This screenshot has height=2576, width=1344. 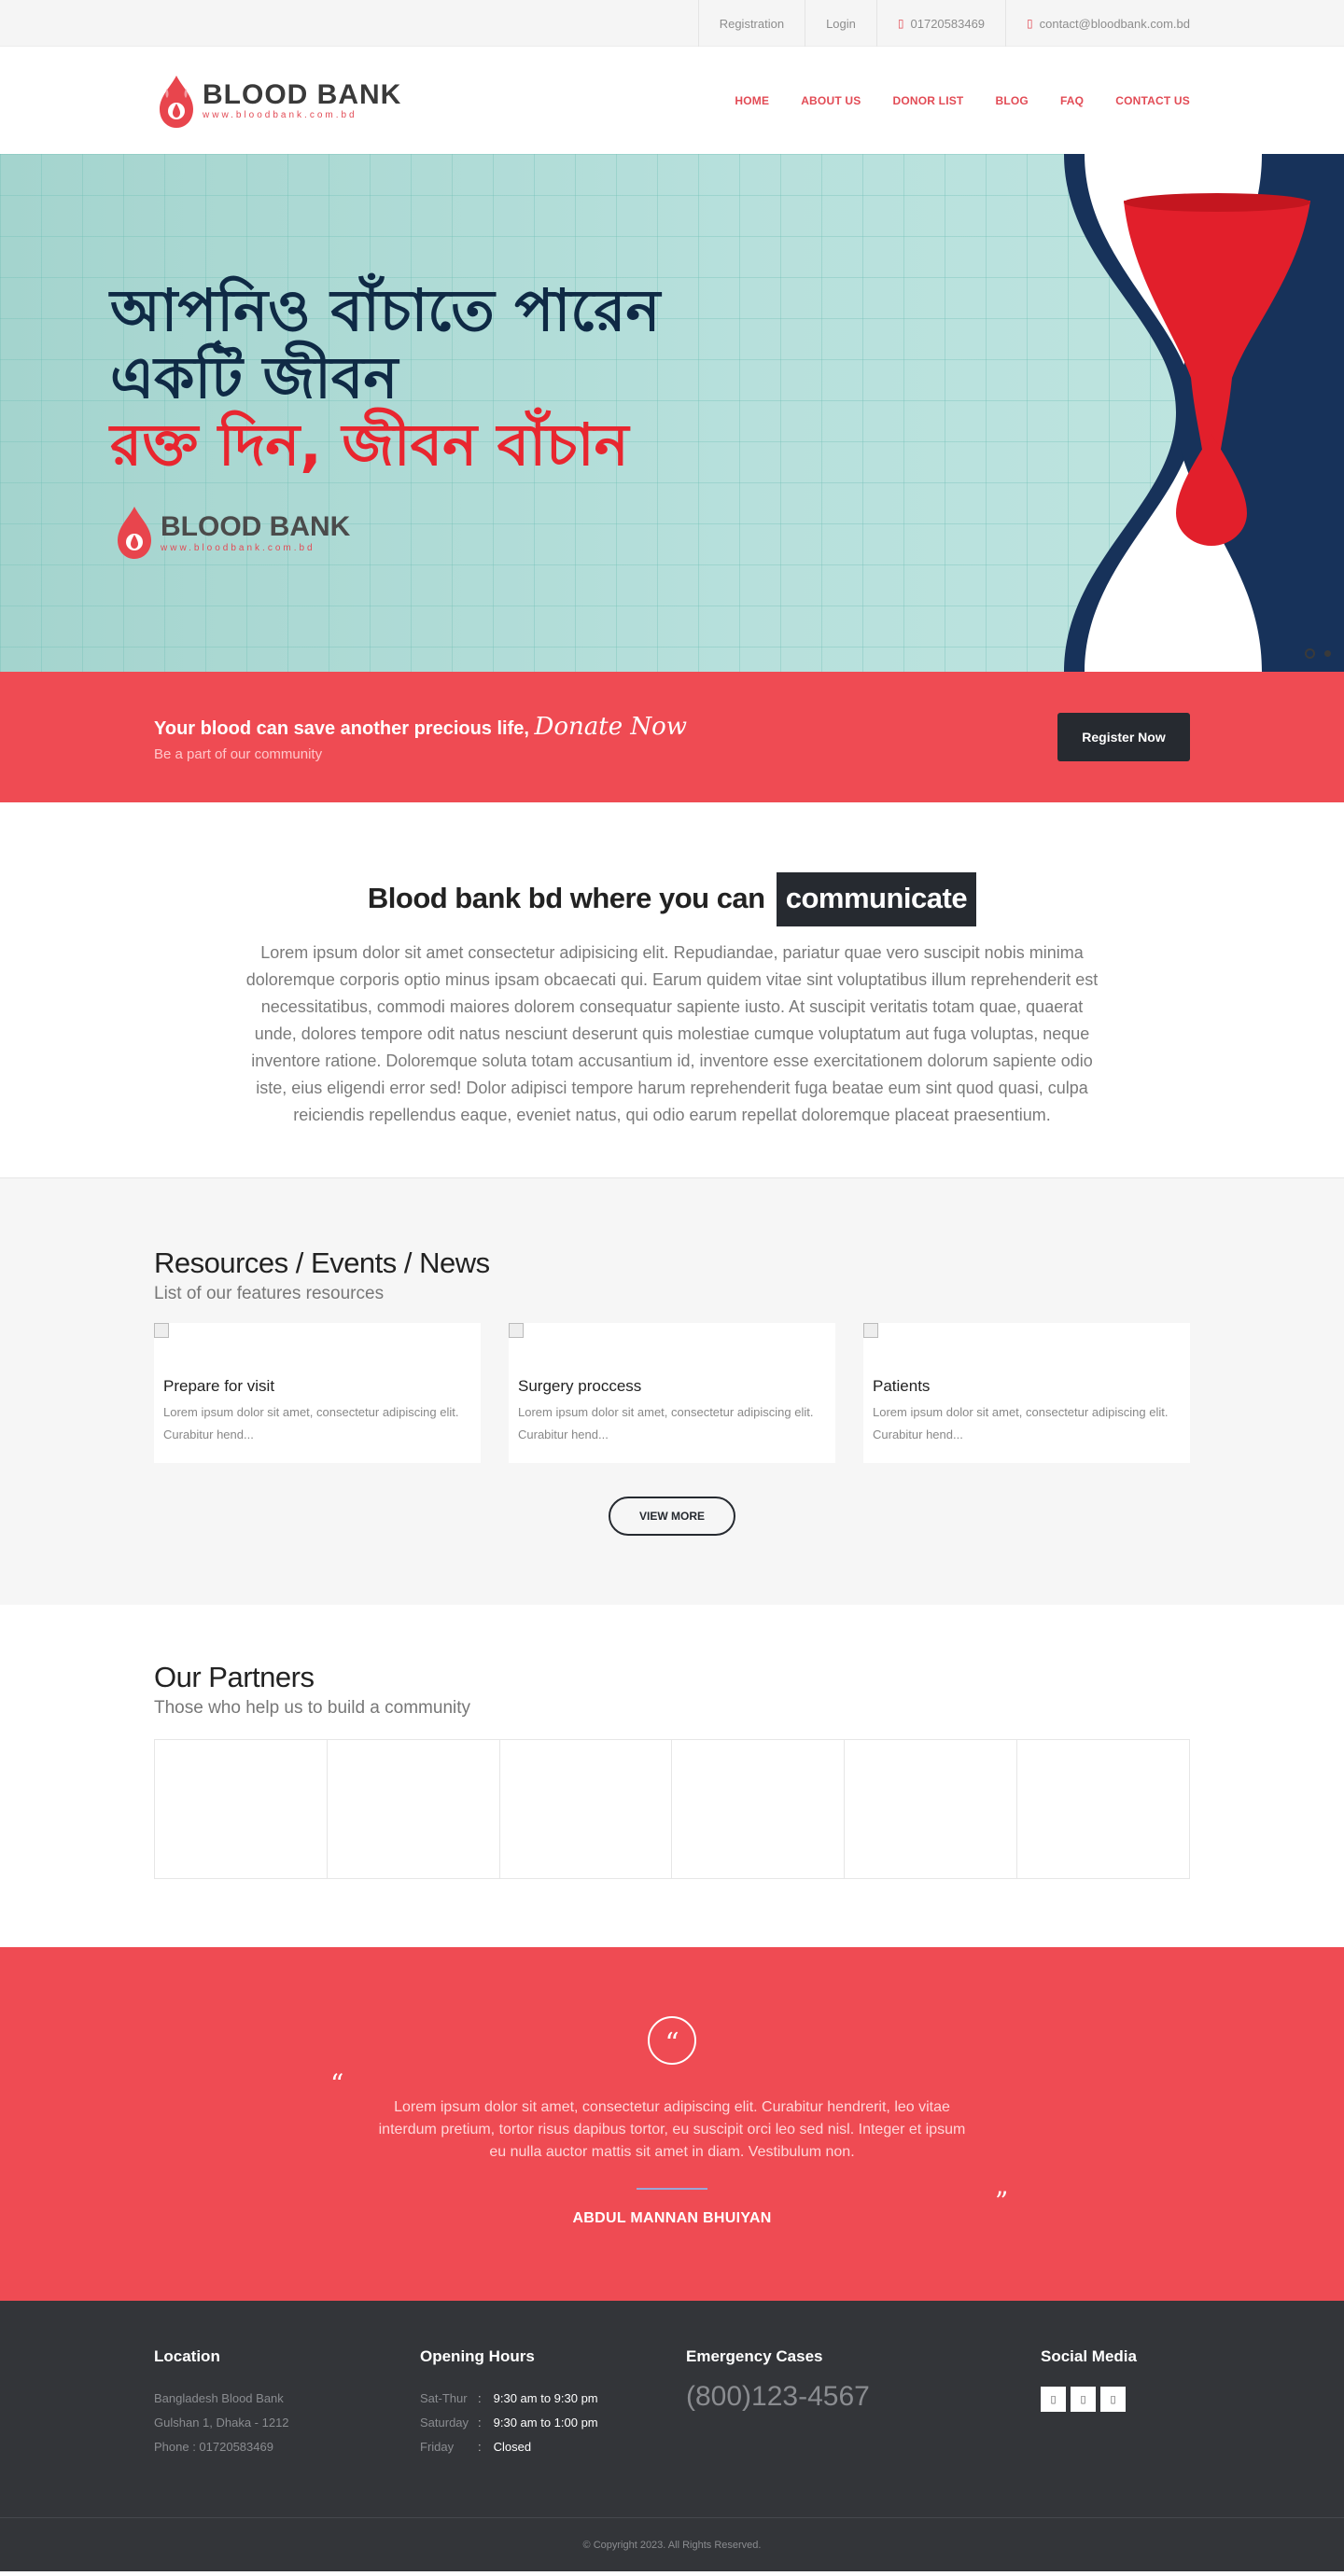 I want to click on partner-logos, so click(x=672, y=1809).